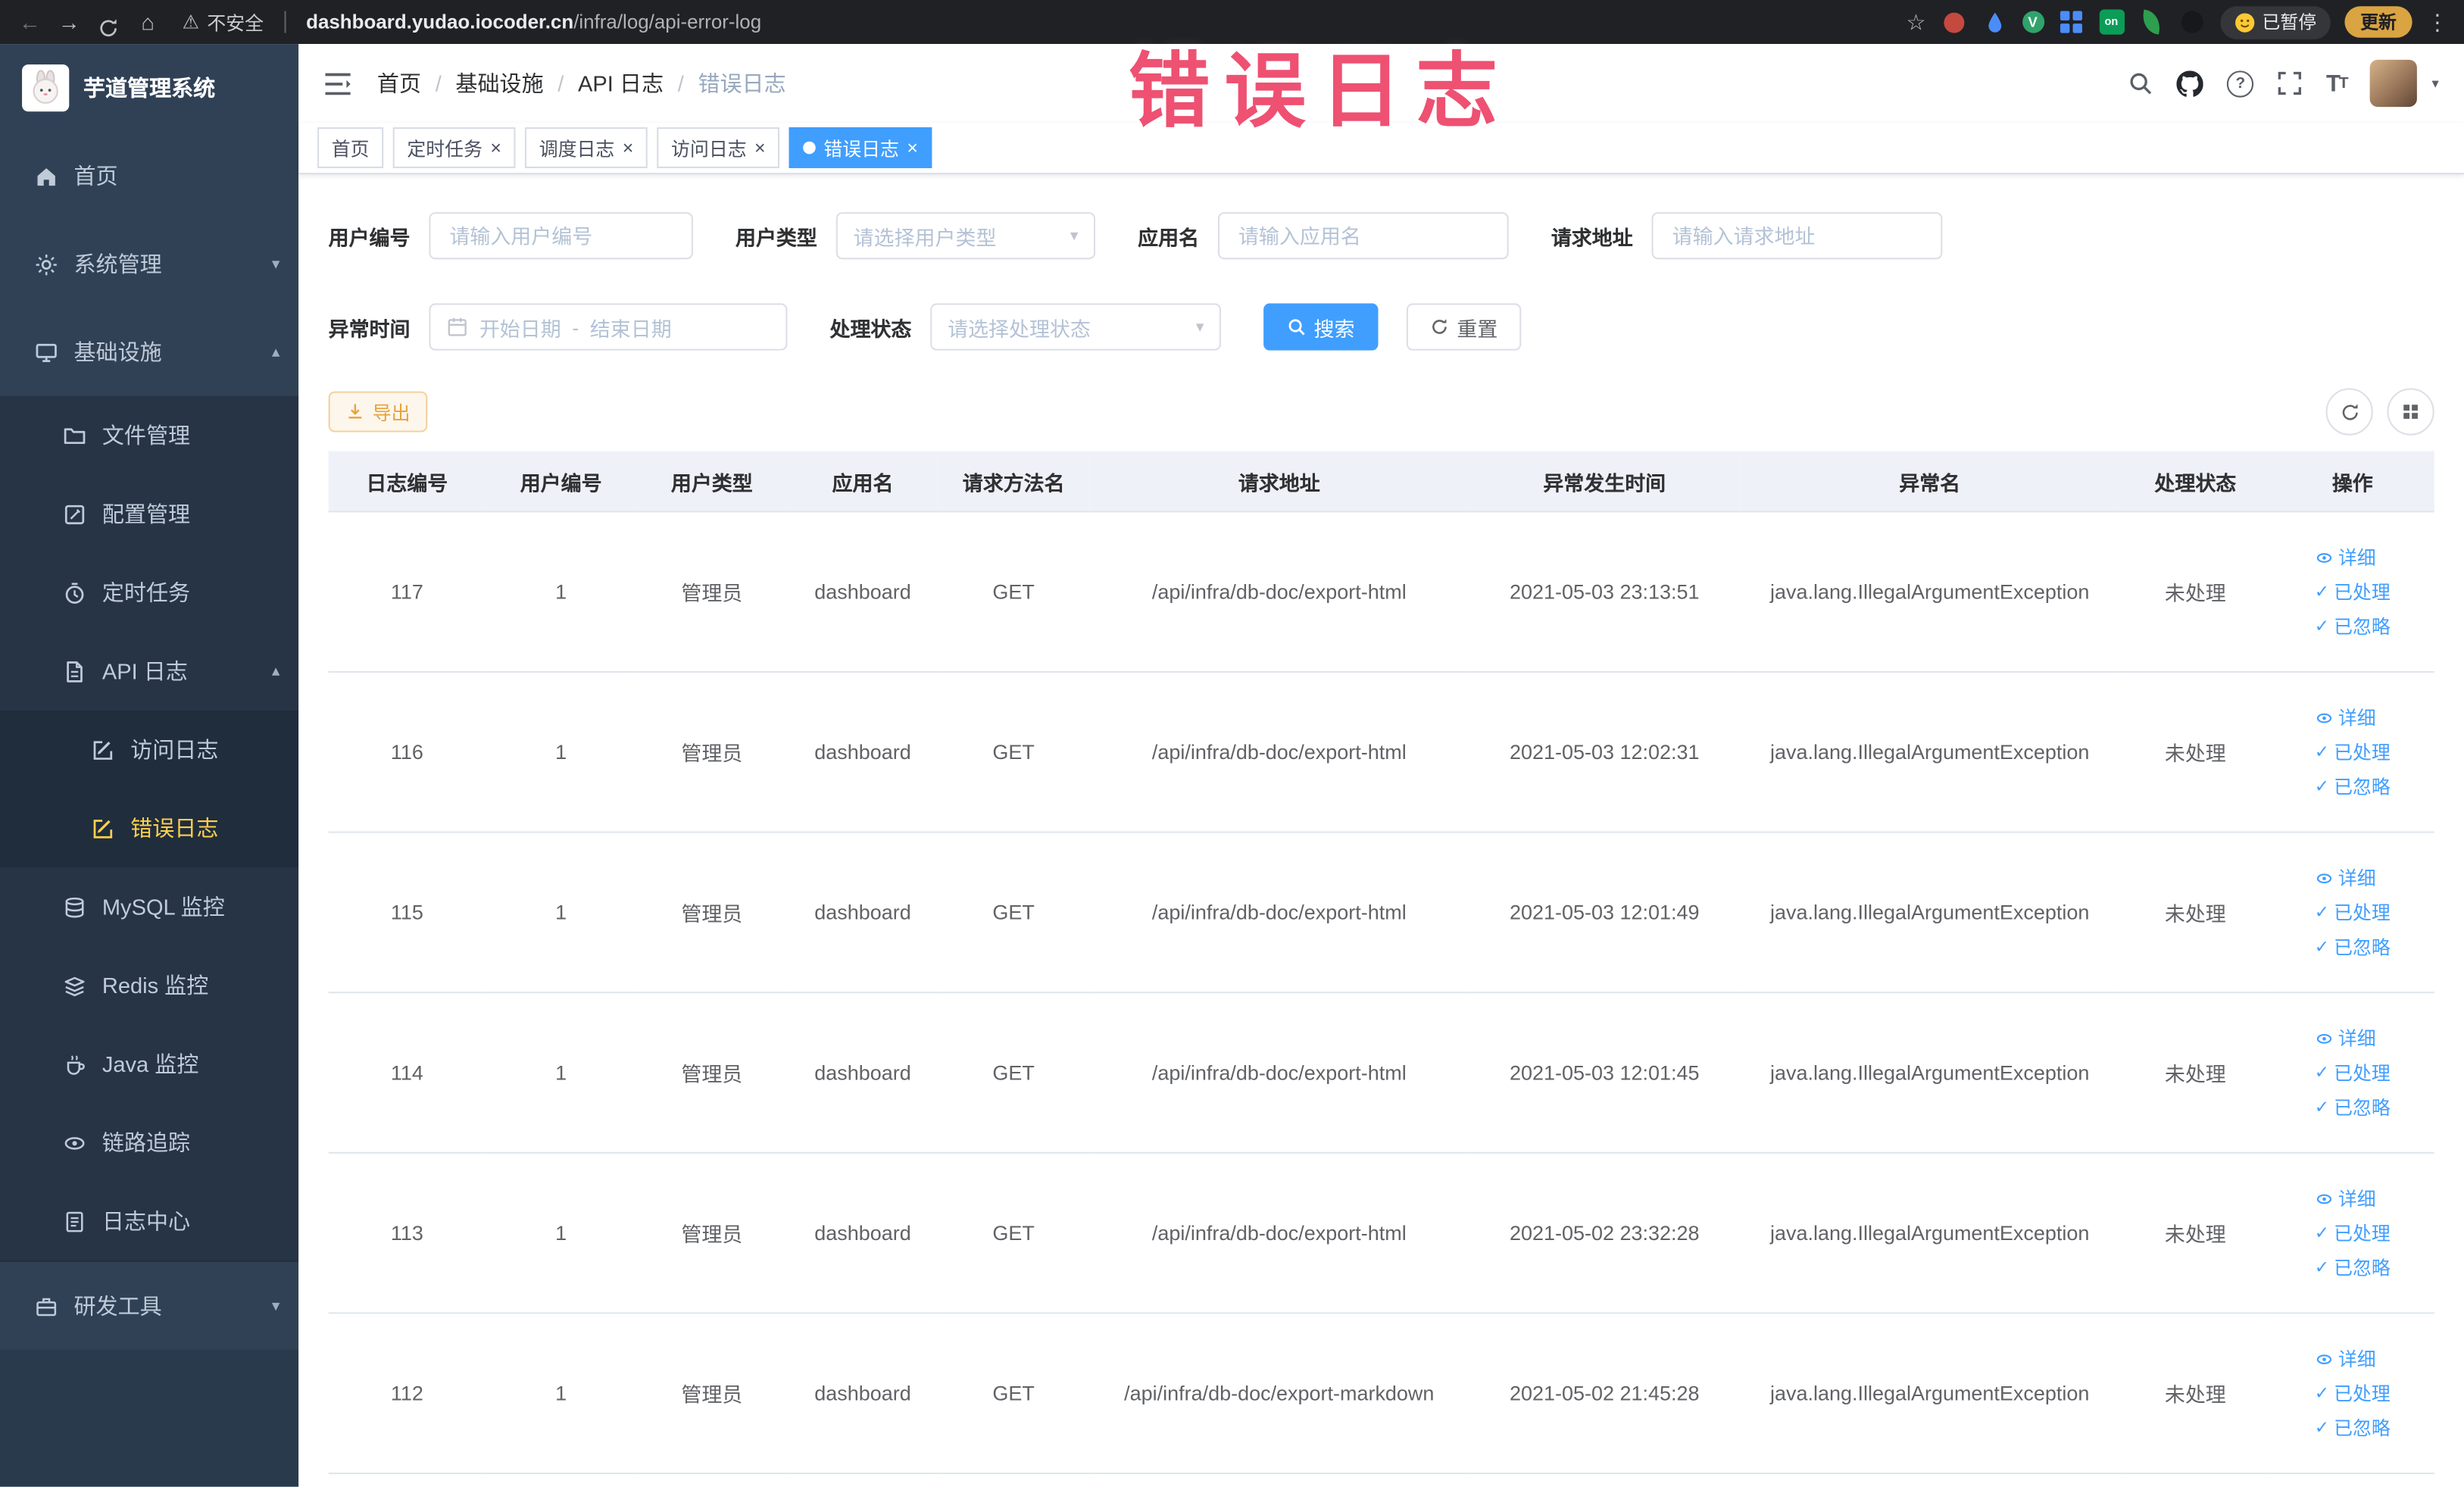 The width and height of the screenshot is (2464, 1487). I want to click on sidebar-item-system-mgmt: 系统管理 ▾, so click(149, 264).